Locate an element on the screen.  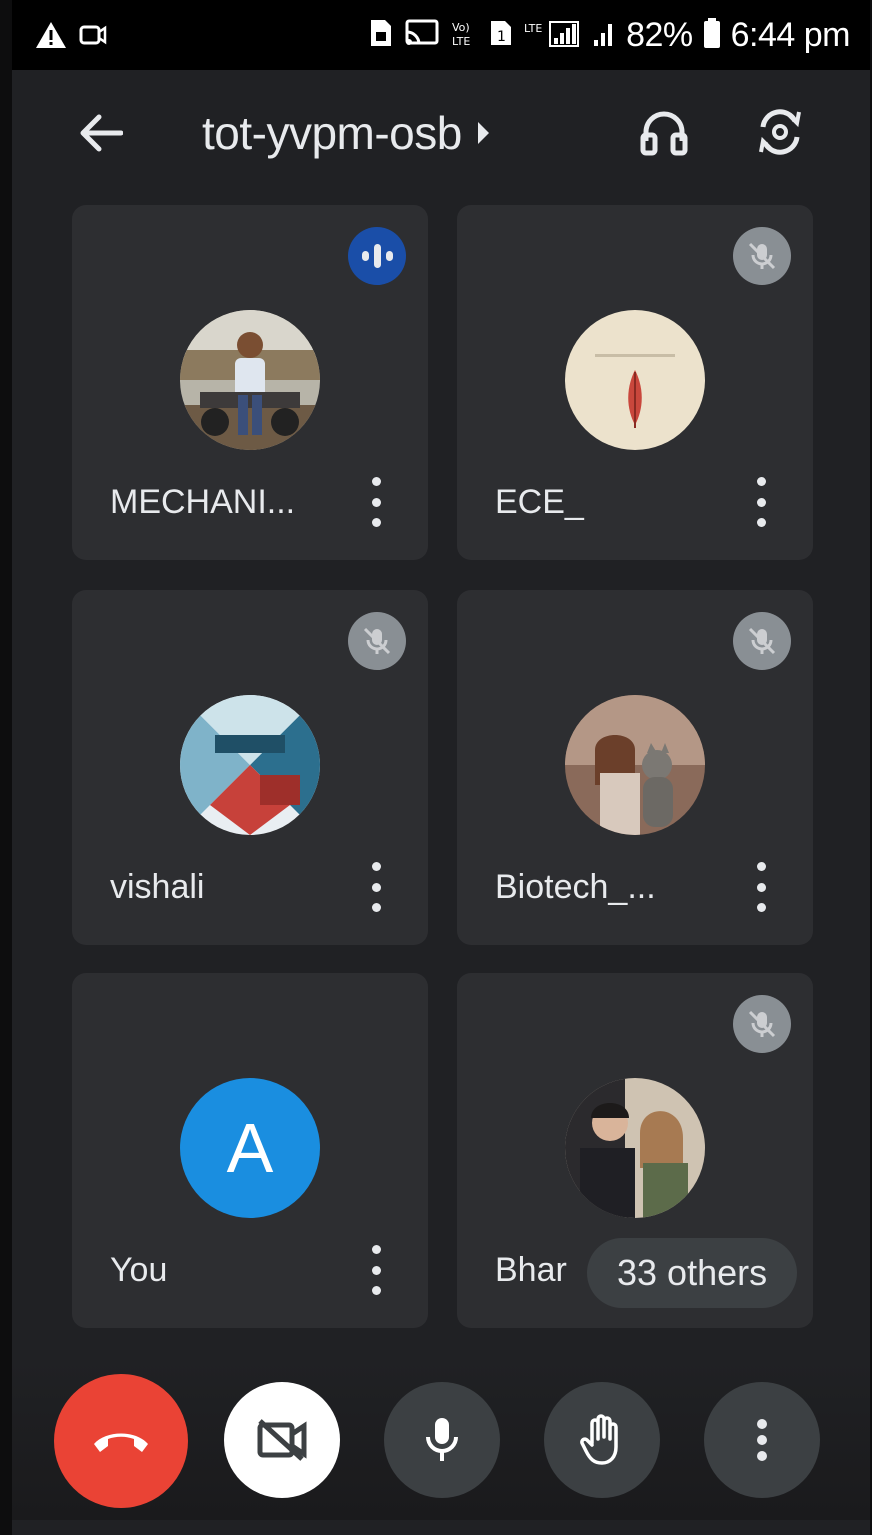
speaking-icon is located at coordinates (377, 256).